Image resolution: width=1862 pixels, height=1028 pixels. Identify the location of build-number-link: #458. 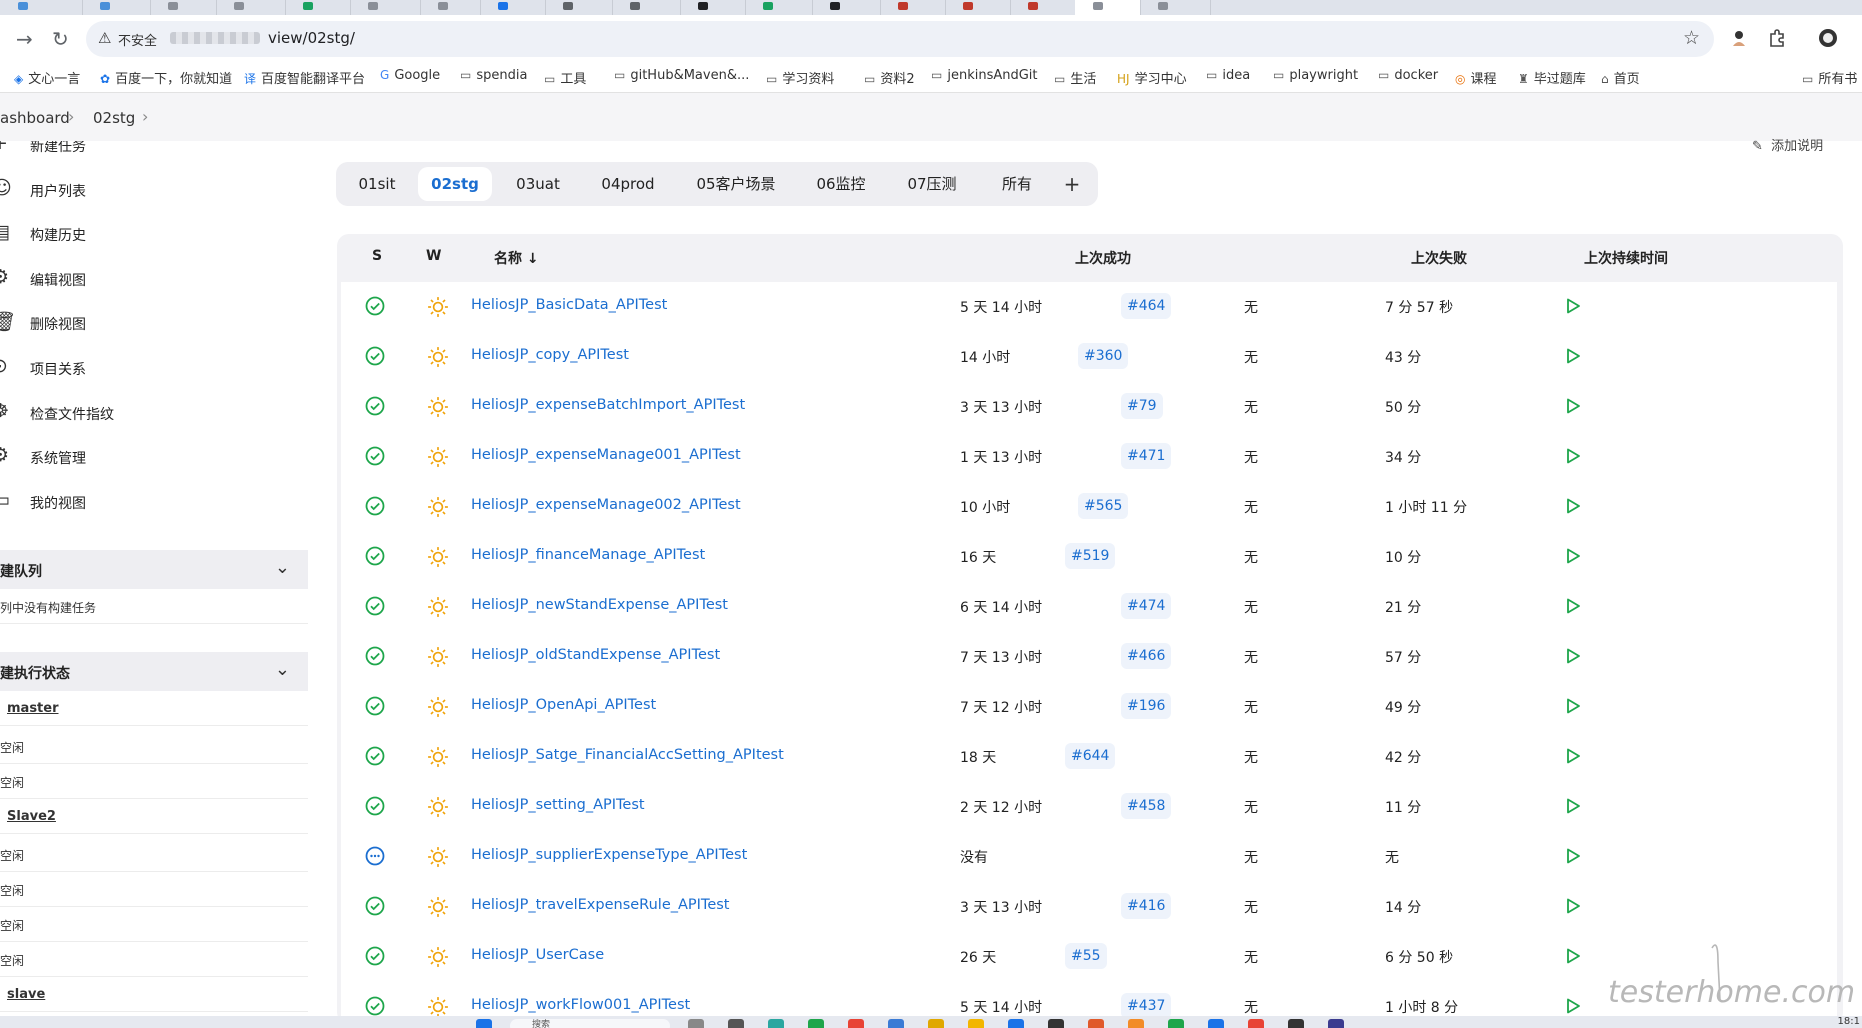
(1146, 806).